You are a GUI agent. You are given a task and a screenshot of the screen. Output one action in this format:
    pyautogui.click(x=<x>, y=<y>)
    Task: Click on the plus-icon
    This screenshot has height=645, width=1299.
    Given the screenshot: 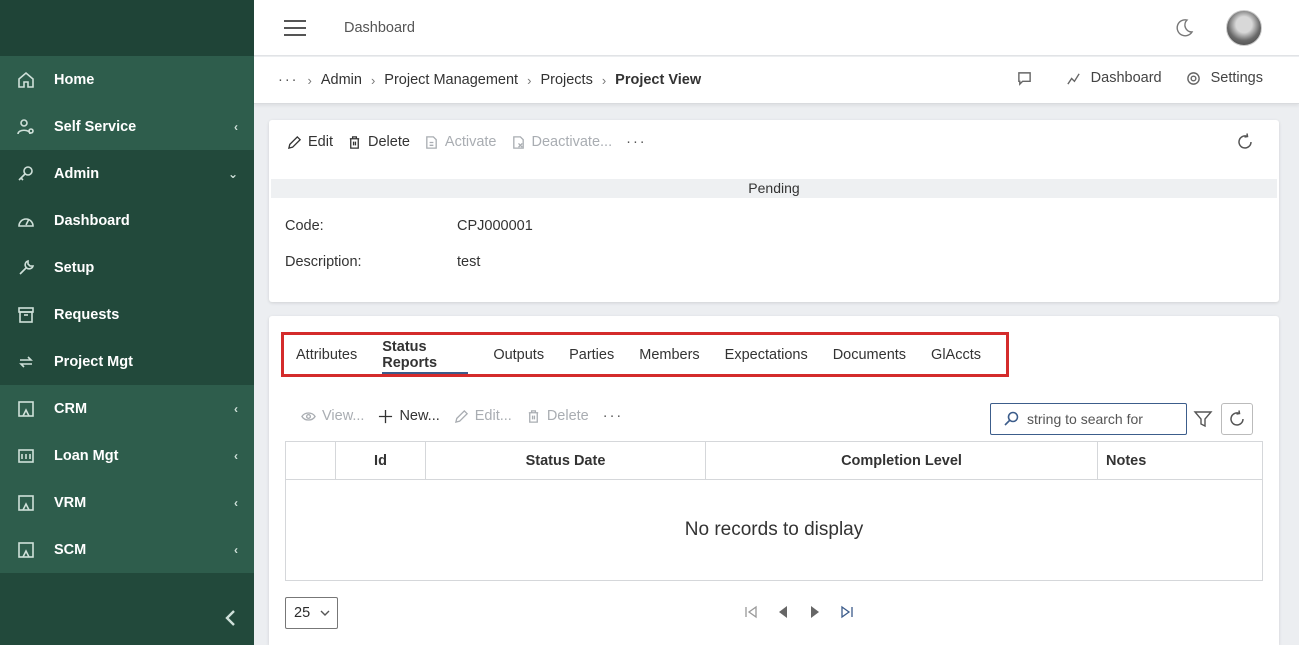 What is the action you would take?
    pyautogui.click(x=386, y=416)
    